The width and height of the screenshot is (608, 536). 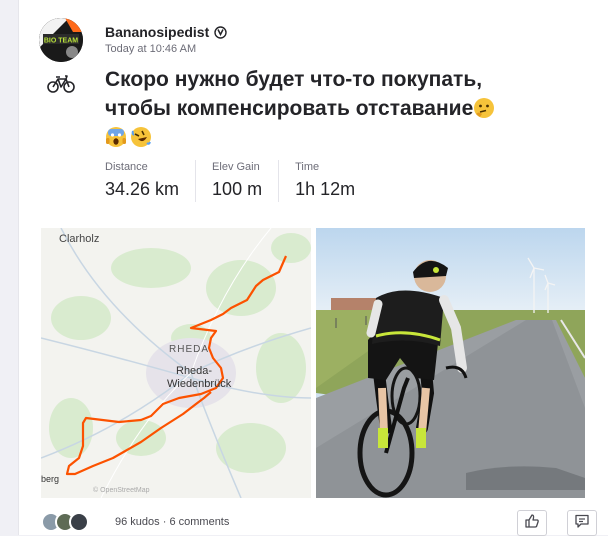 I want to click on activity-footer: 96 kudos · 6 comments, so click(x=321, y=523).